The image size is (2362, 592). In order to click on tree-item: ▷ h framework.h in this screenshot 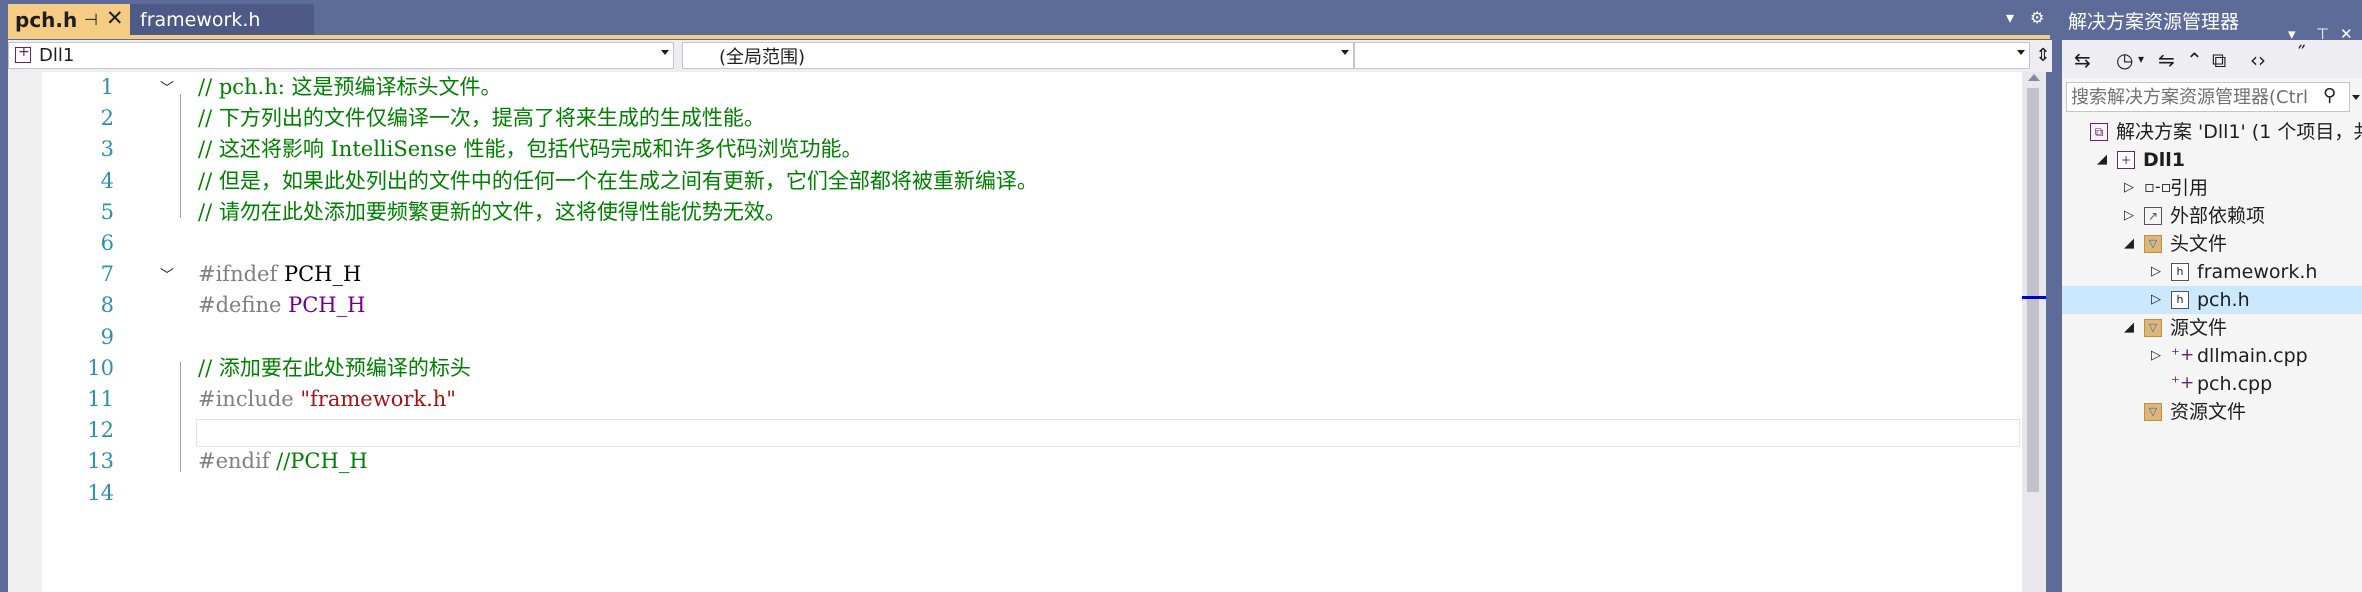, I will do `click(2212, 272)`.